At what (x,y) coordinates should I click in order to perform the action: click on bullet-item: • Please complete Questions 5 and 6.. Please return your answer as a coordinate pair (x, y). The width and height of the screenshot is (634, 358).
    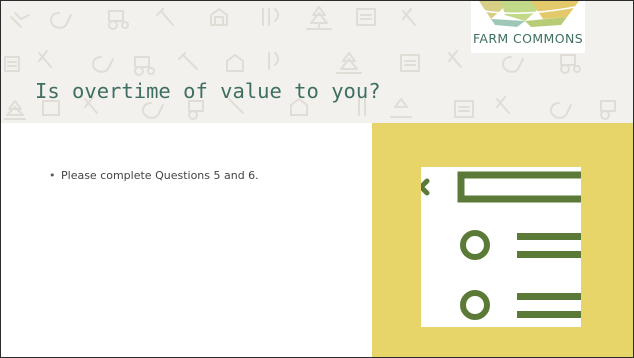
    Looking at the image, I should click on (154, 175).